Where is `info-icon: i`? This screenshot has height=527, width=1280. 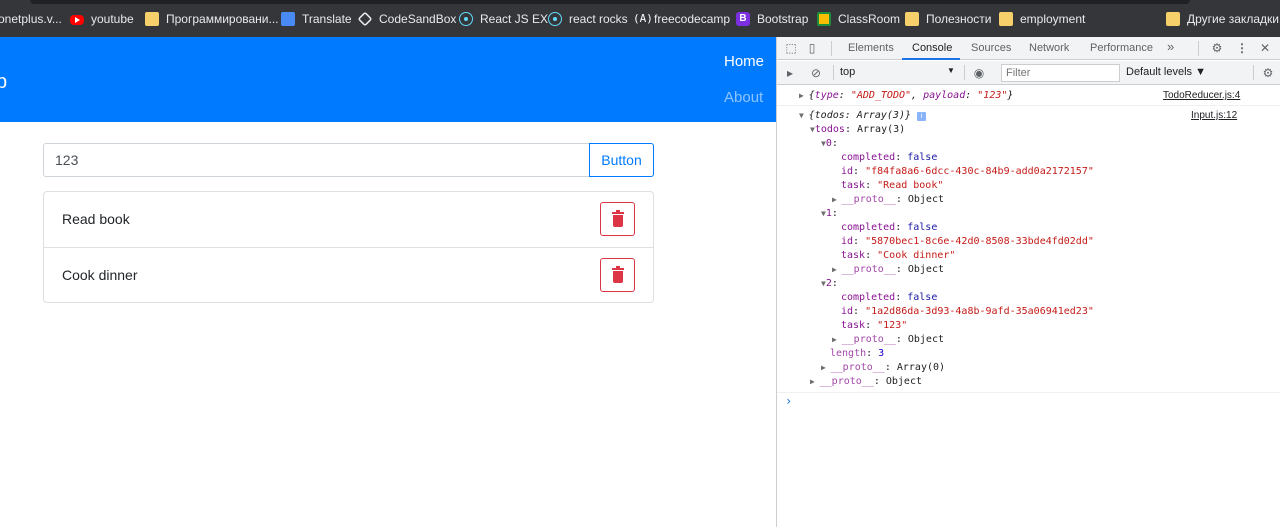 info-icon: i is located at coordinates (922, 116).